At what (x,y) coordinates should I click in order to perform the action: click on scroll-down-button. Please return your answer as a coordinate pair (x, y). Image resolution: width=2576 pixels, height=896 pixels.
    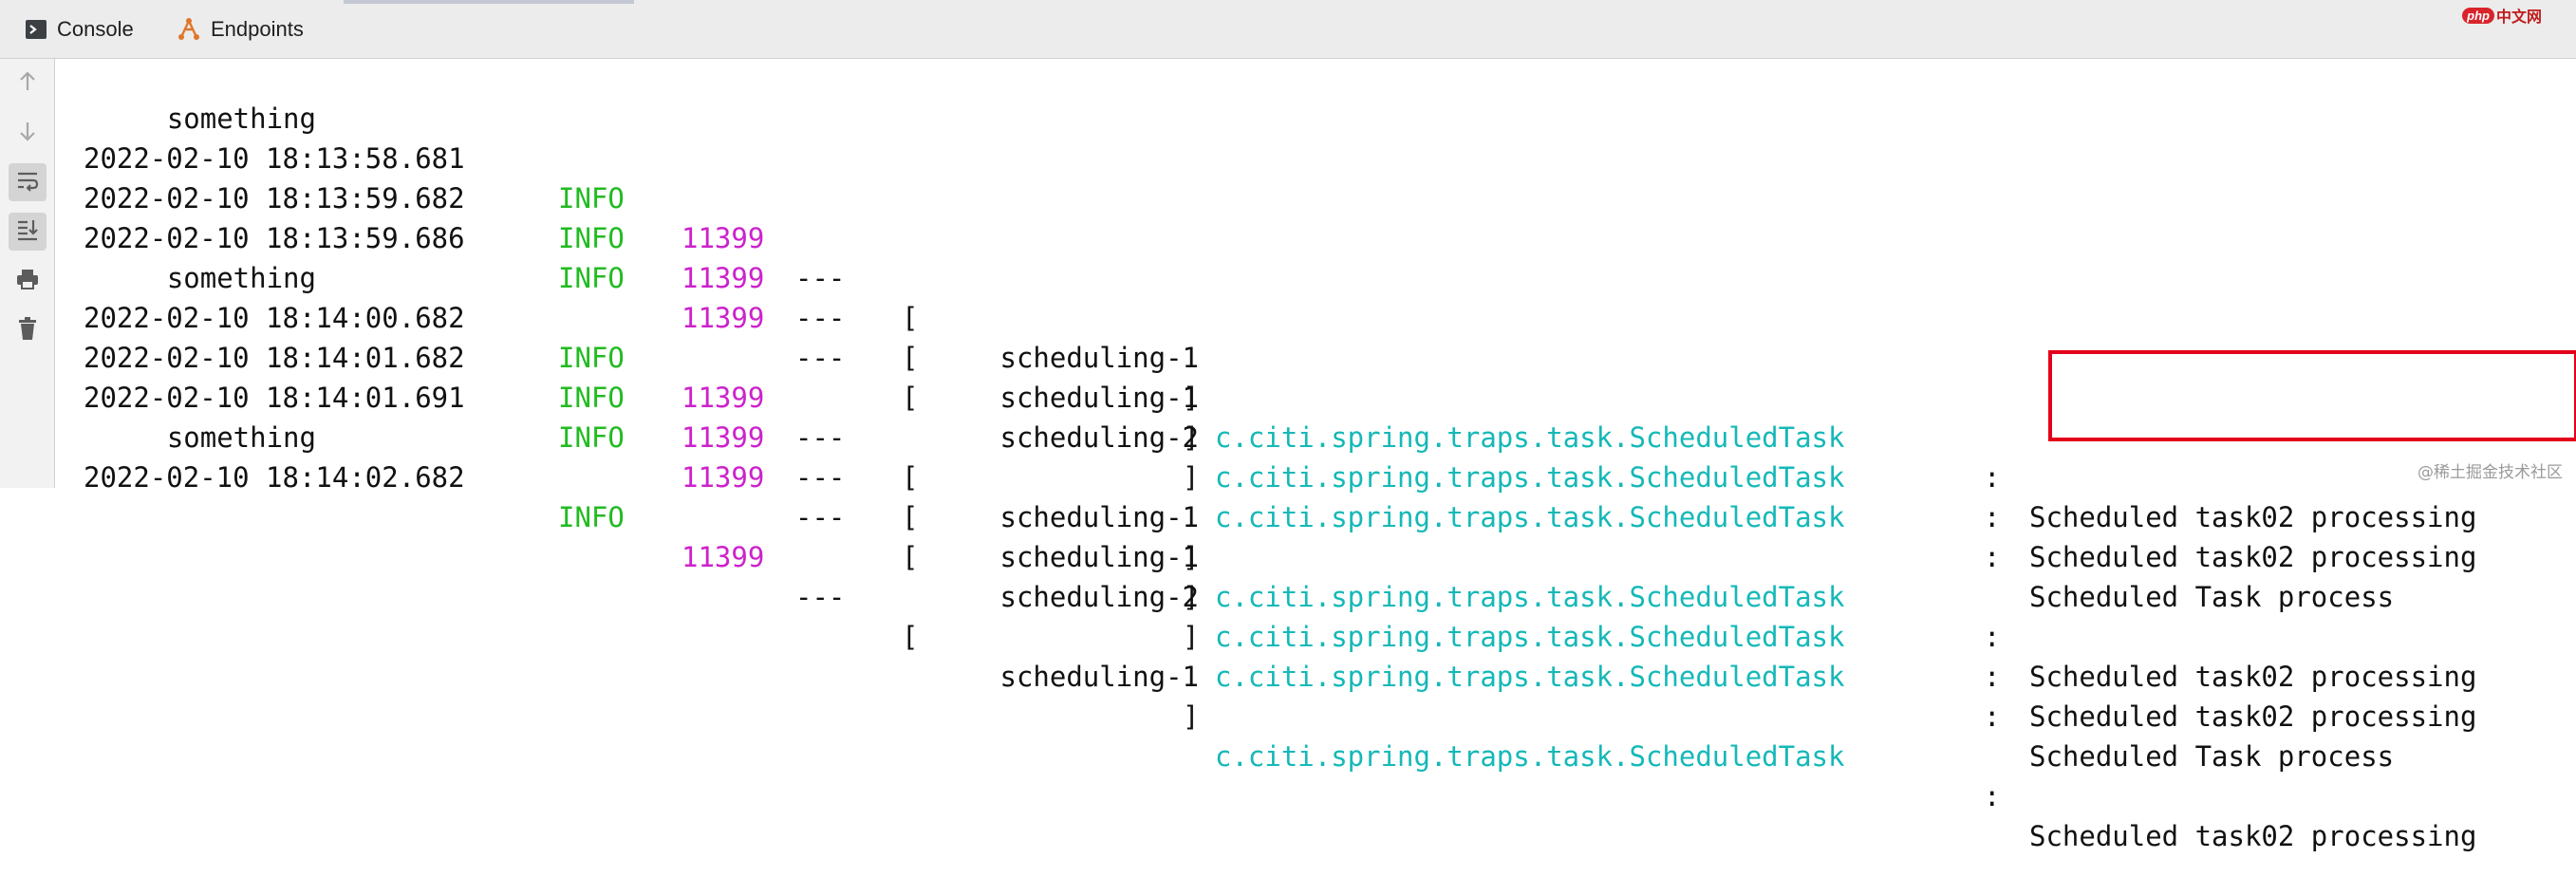
    Looking at the image, I should click on (28, 133).